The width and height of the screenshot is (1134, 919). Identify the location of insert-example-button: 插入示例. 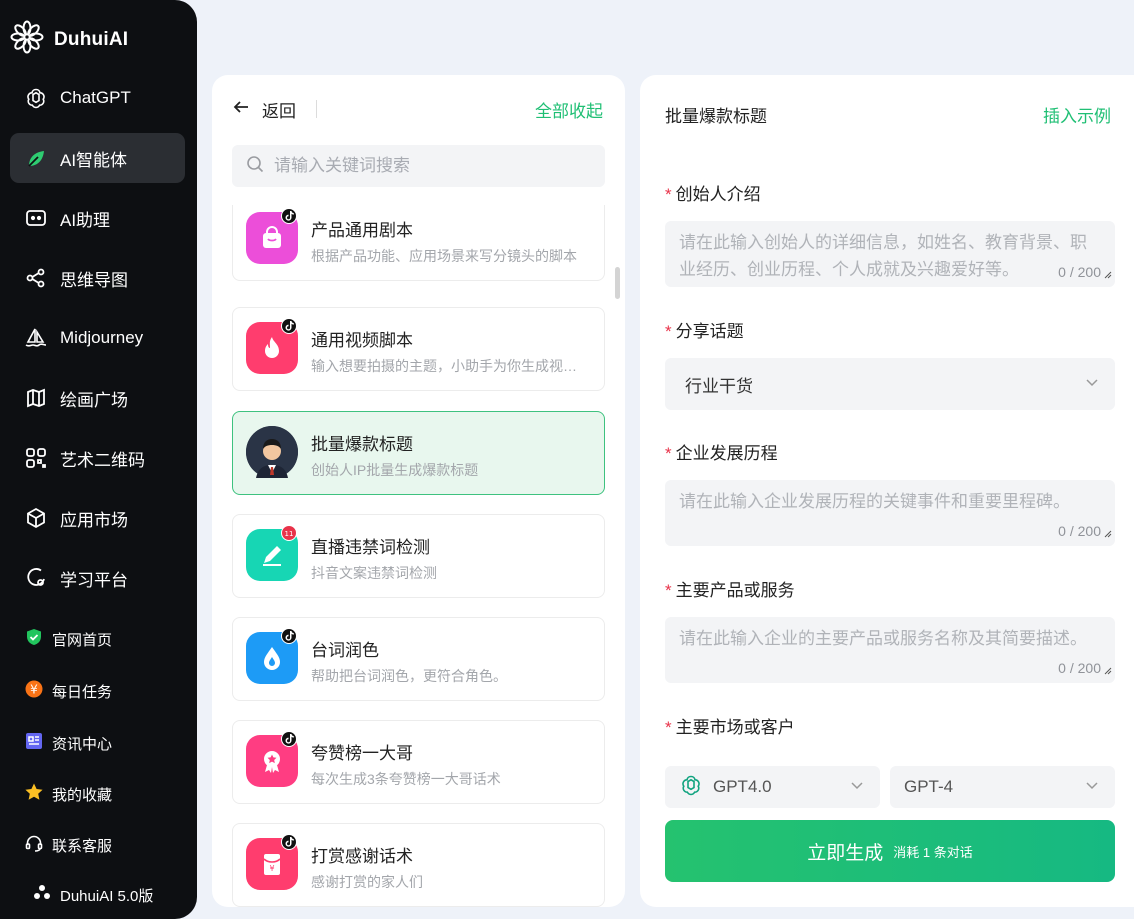
(1077, 114).